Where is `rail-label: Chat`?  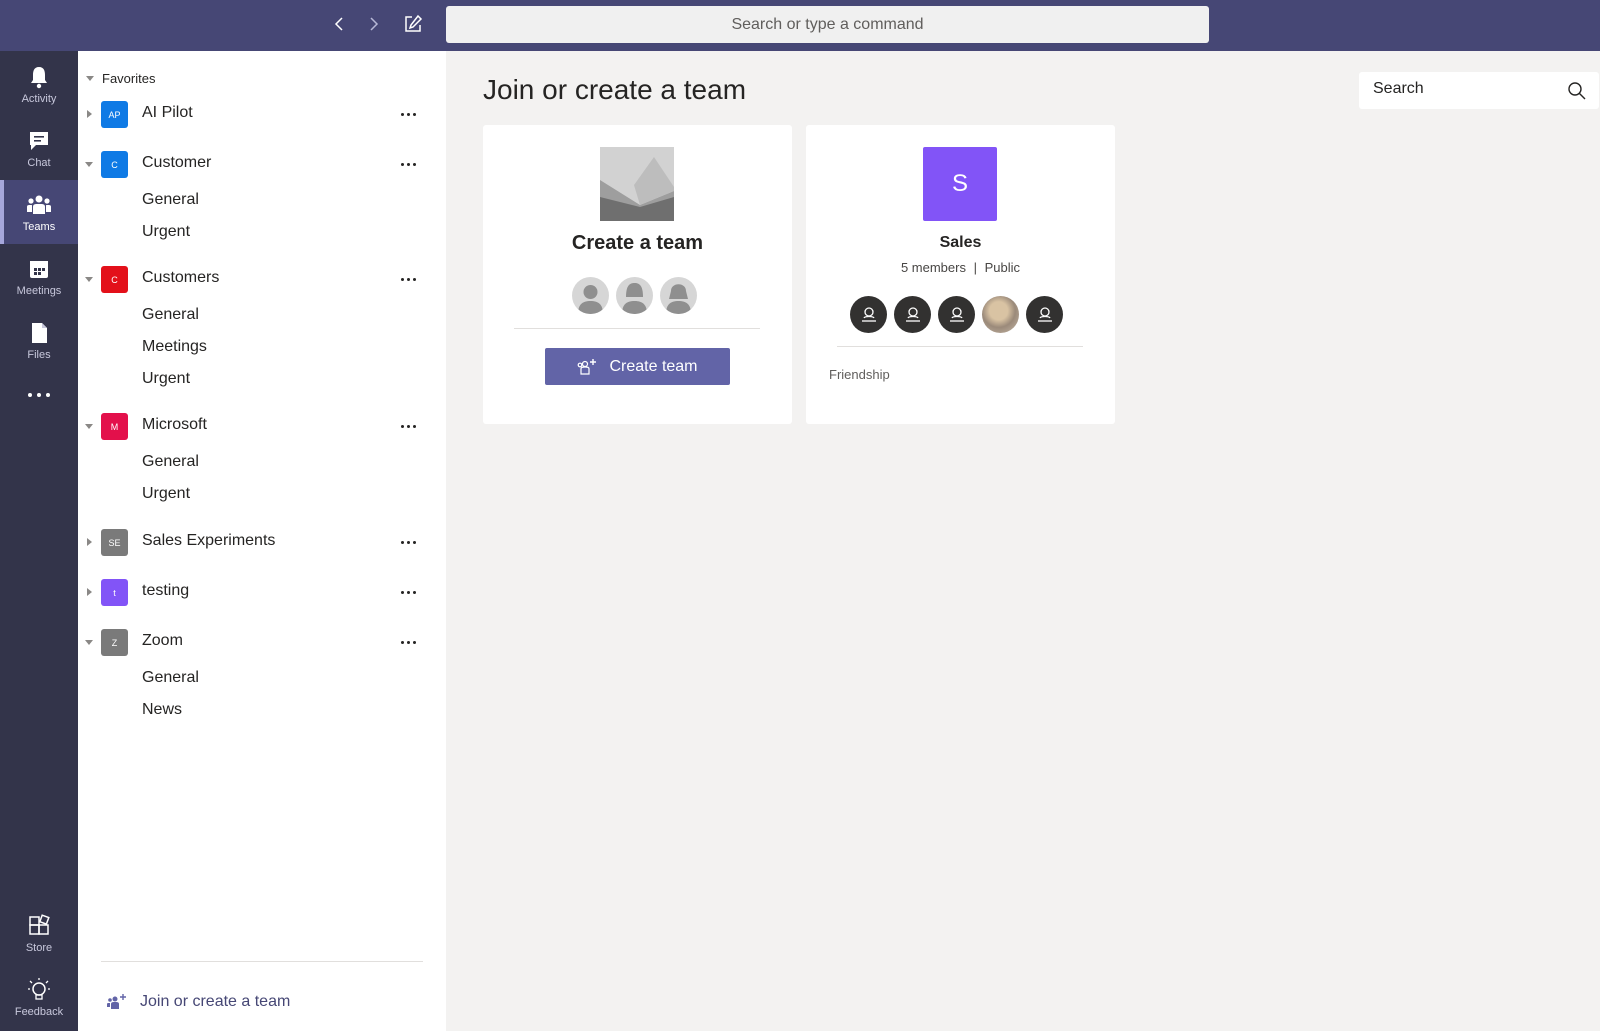
rail-label: Chat is located at coordinates (39, 162).